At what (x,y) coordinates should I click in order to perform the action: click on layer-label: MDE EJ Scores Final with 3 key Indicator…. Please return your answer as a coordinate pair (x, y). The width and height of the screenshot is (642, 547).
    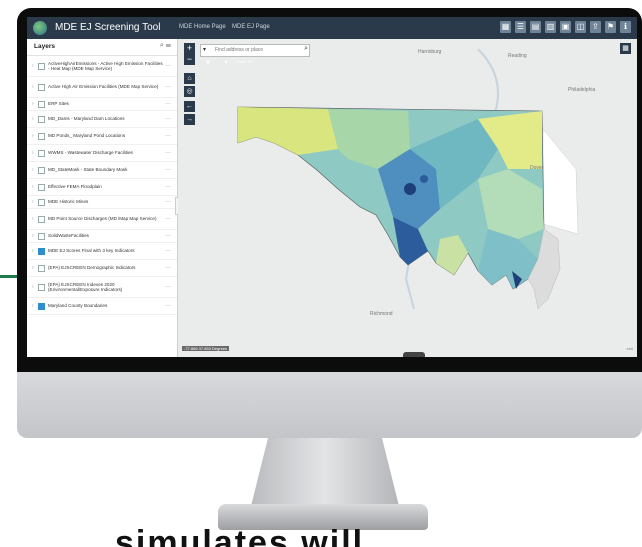
    Looking at the image, I should click on (91, 251).